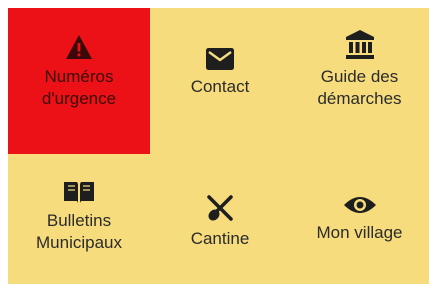 The image size is (431, 291). What do you see at coordinates (359, 219) in the screenshot?
I see `tile-my-village: Mon village` at bounding box center [359, 219].